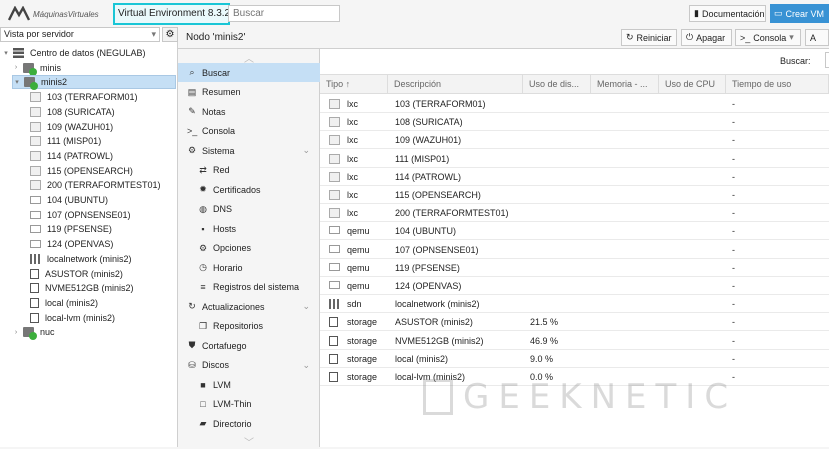  What do you see at coordinates (249, 306) in the screenshot?
I see `menu-item: ↻ Actualizaciones ⌄` at bounding box center [249, 306].